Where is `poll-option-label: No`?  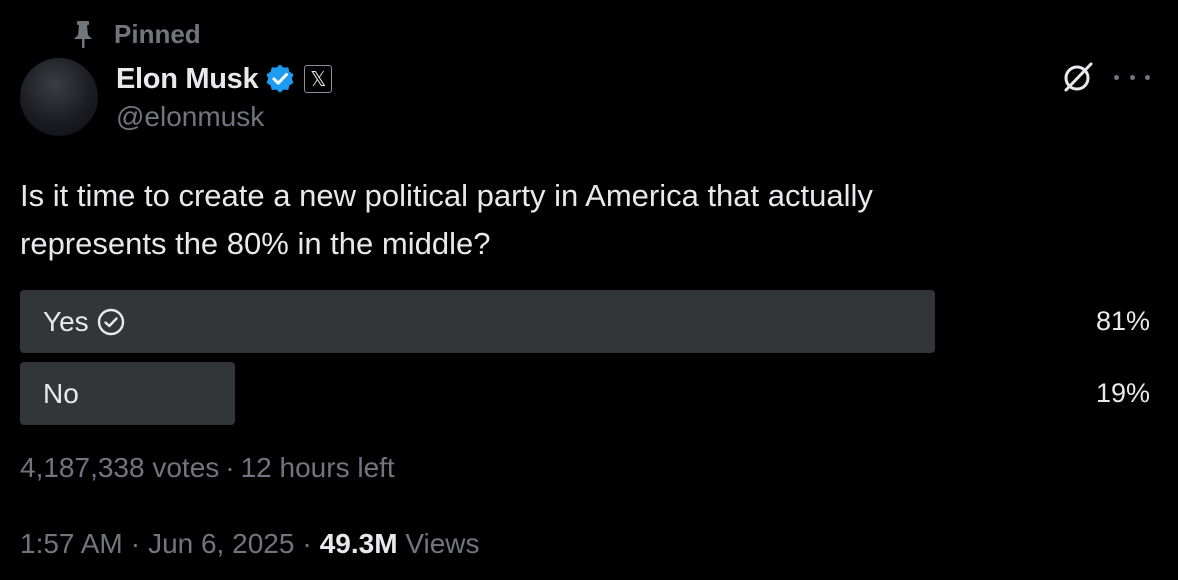
poll-option-label: No is located at coordinates (61, 393).